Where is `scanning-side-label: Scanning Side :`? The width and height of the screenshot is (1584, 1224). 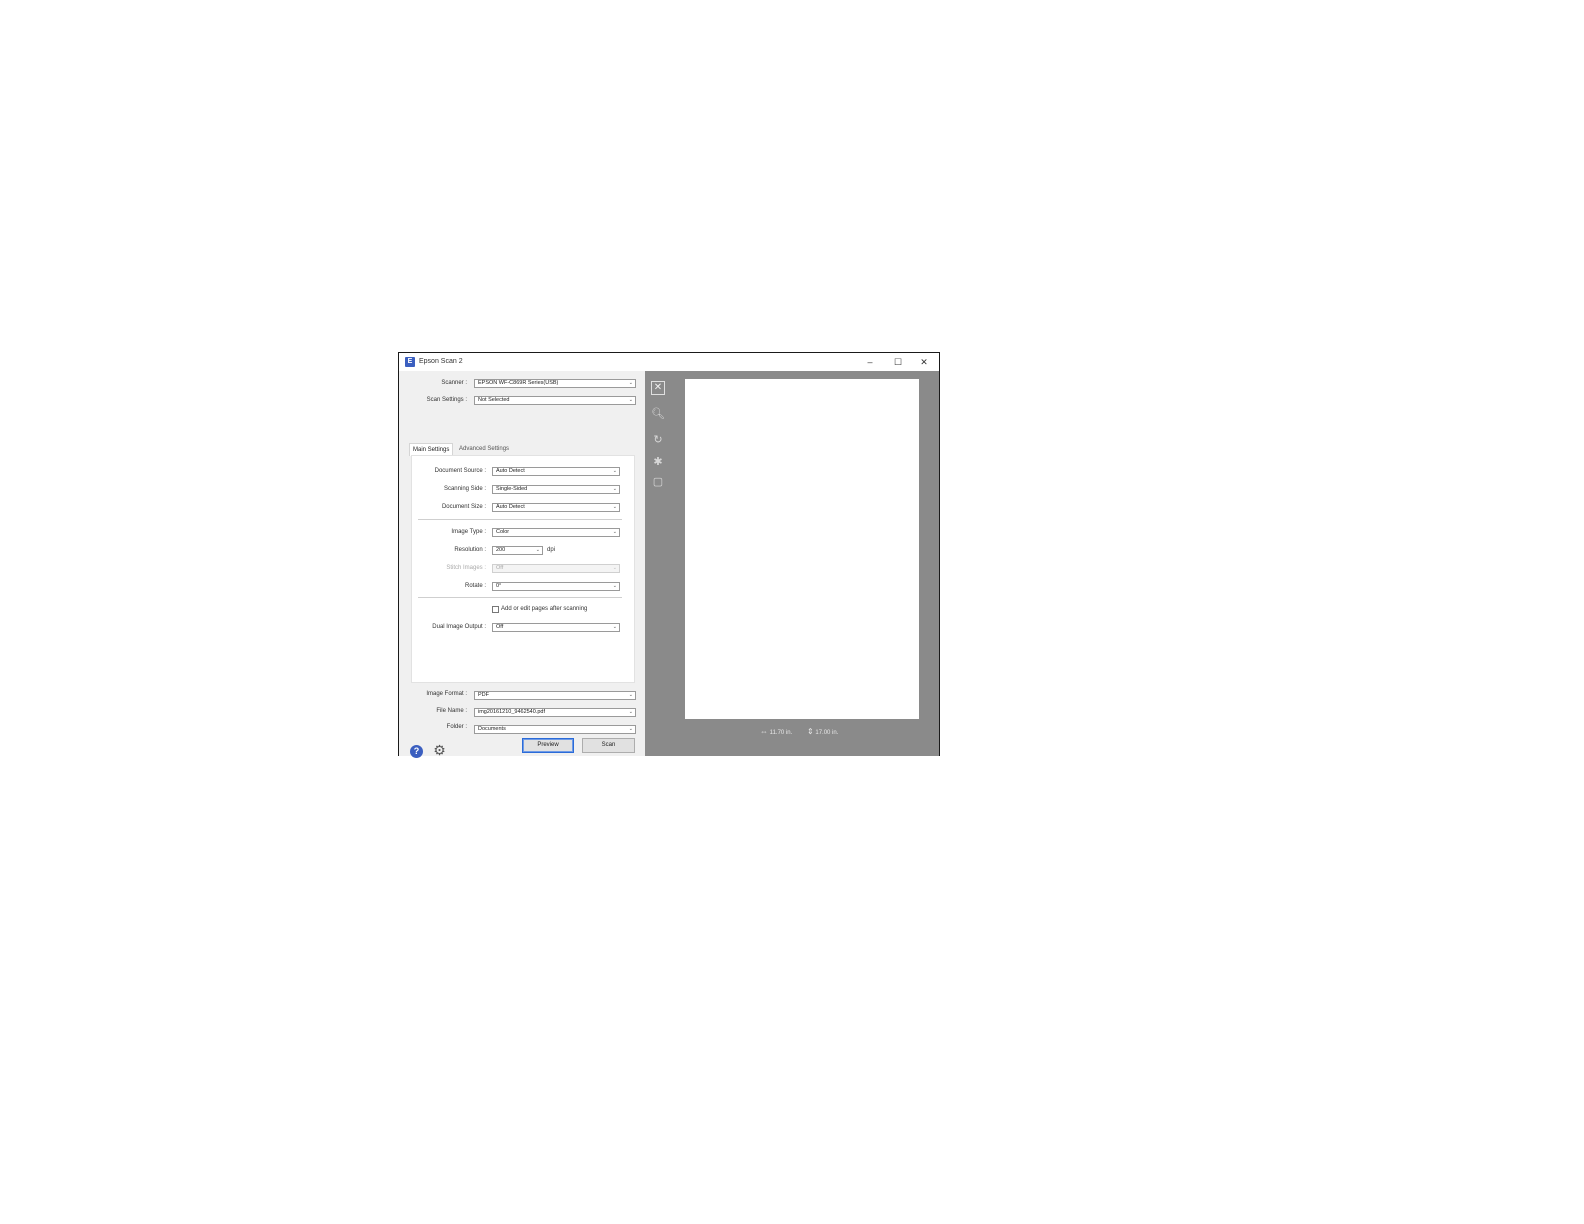 scanning-side-label: Scanning Side : is located at coordinates (464, 489).